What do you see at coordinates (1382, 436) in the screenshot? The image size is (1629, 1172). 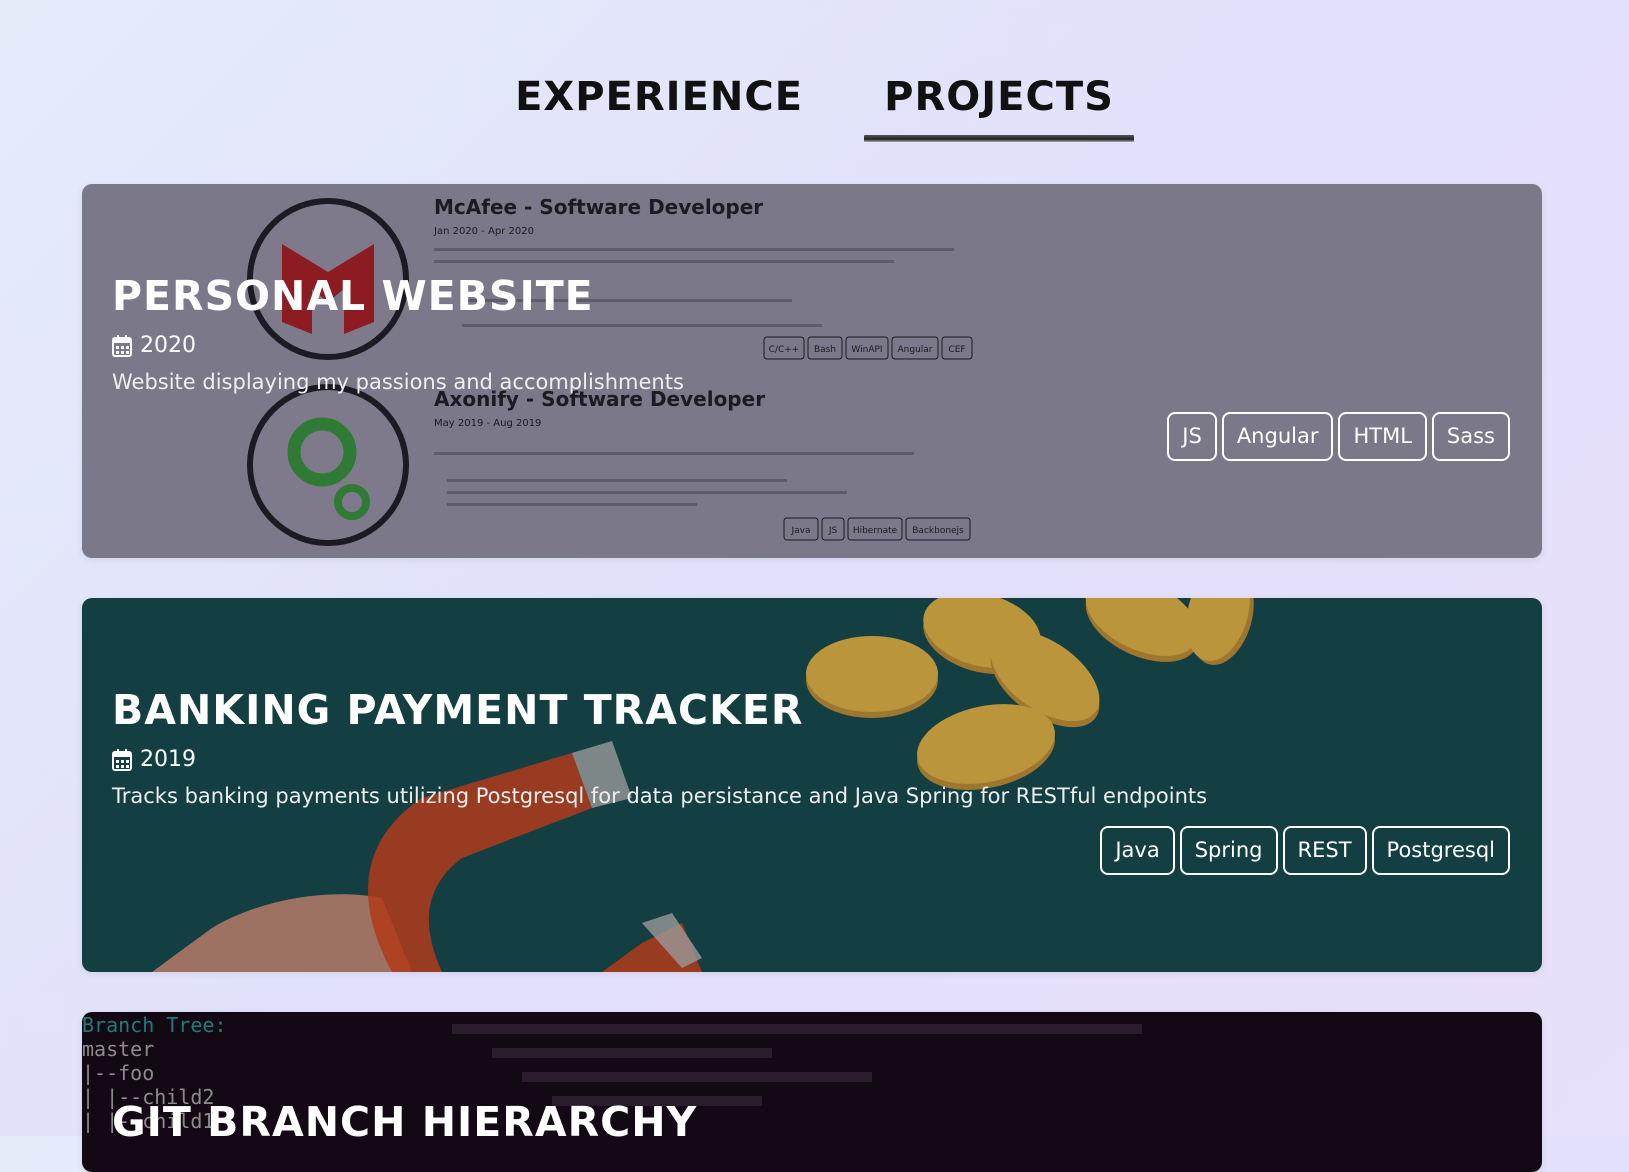 I see `tech-tag: HTML` at bounding box center [1382, 436].